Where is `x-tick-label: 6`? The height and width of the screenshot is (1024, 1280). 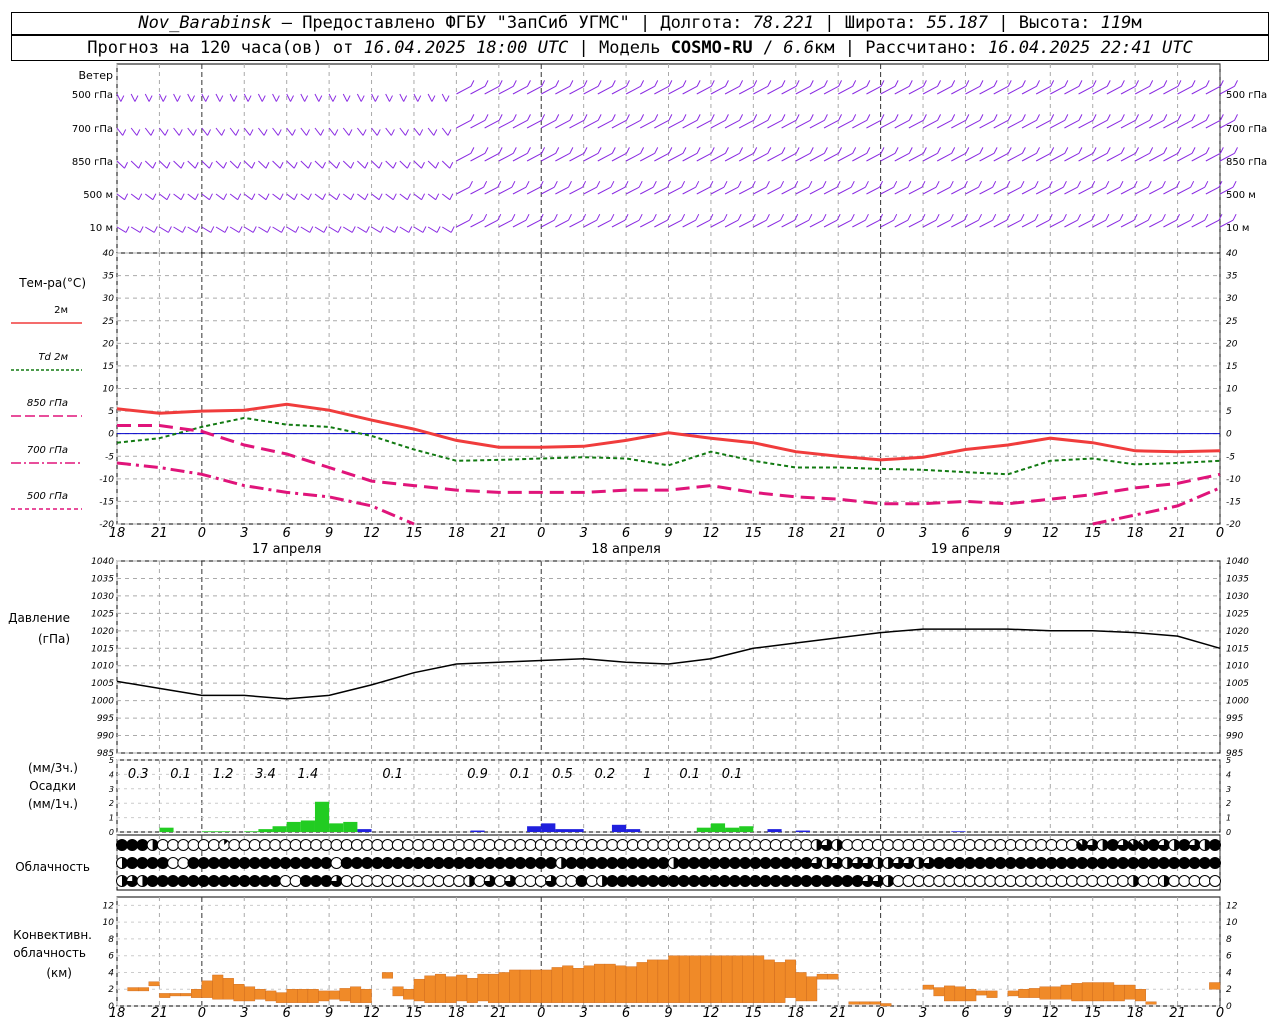 x-tick-label: 6 is located at coordinates (287, 1013).